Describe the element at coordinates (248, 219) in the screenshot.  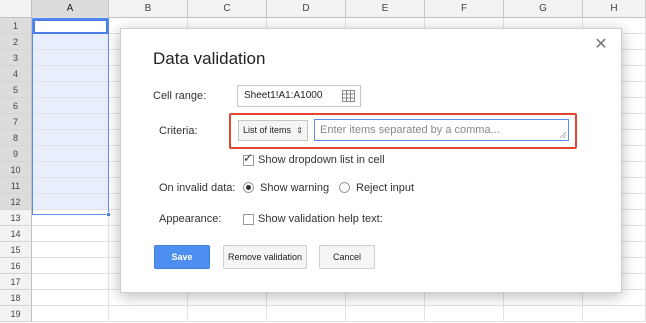
I see `help-text-checkbox` at that location.